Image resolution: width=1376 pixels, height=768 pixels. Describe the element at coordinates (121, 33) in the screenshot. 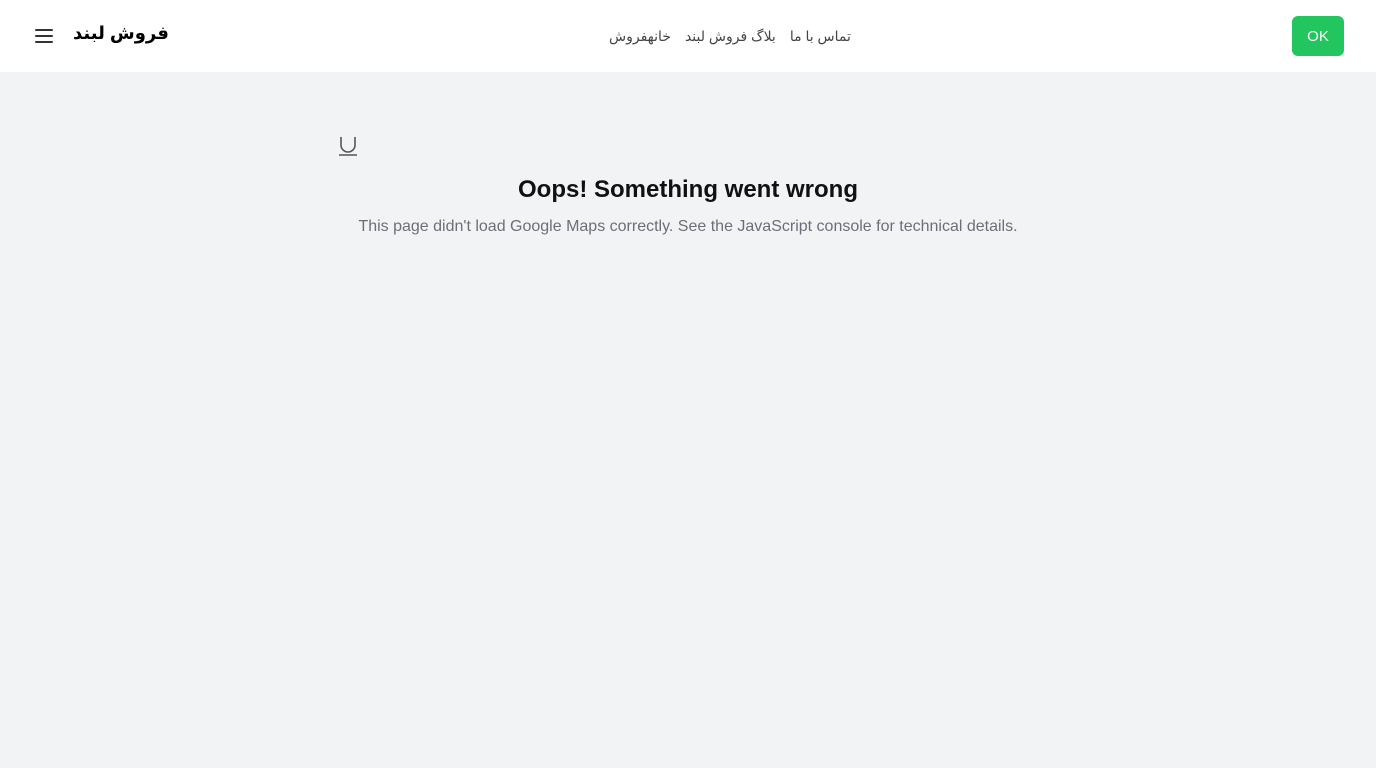

I see `brand-logo: فروش لبند` at that location.